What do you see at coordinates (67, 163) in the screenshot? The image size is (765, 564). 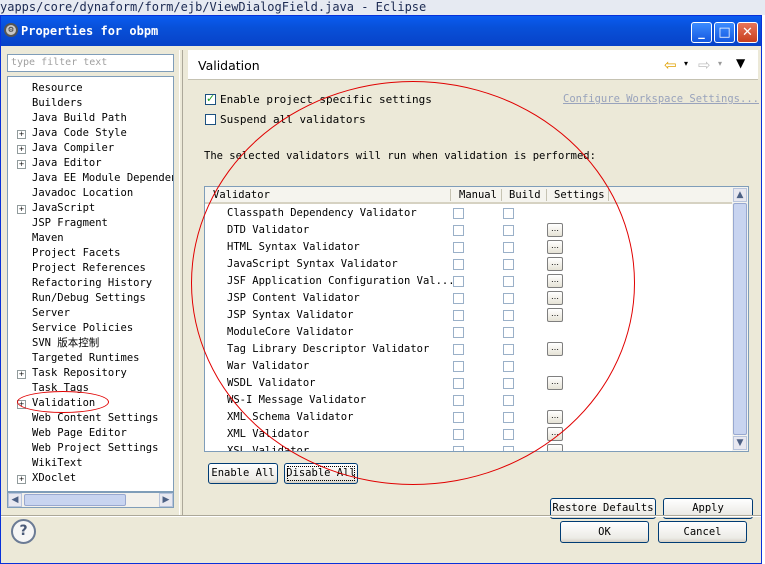 I see `tree-item: Java Editor` at bounding box center [67, 163].